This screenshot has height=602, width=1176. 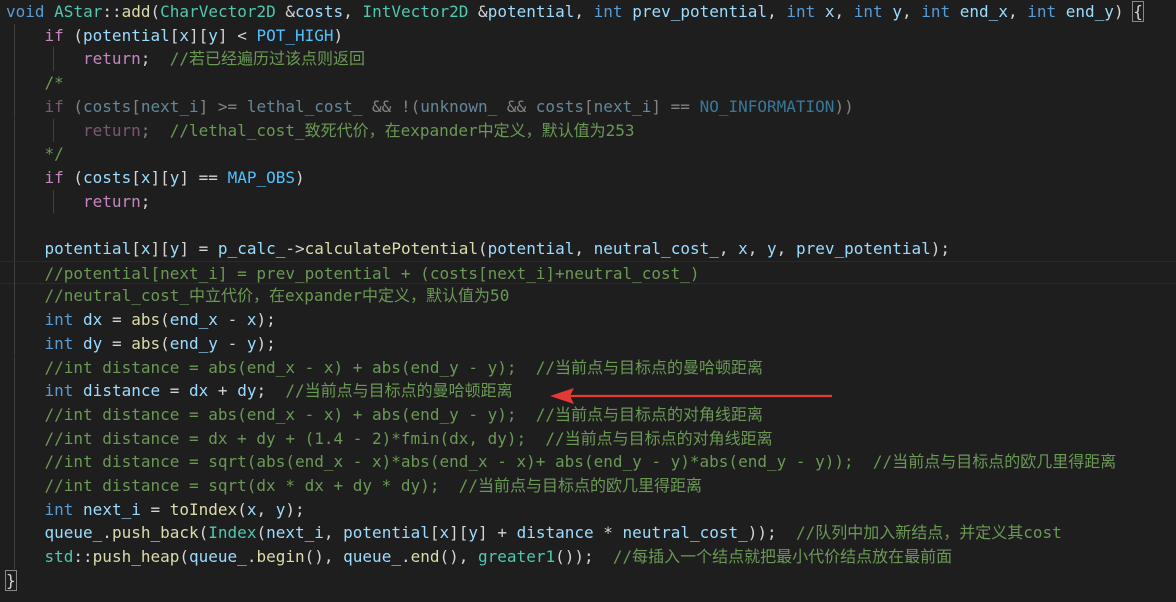 What do you see at coordinates (93, 343) in the screenshot?
I see `identifier-token: dy` at bounding box center [93, 343].